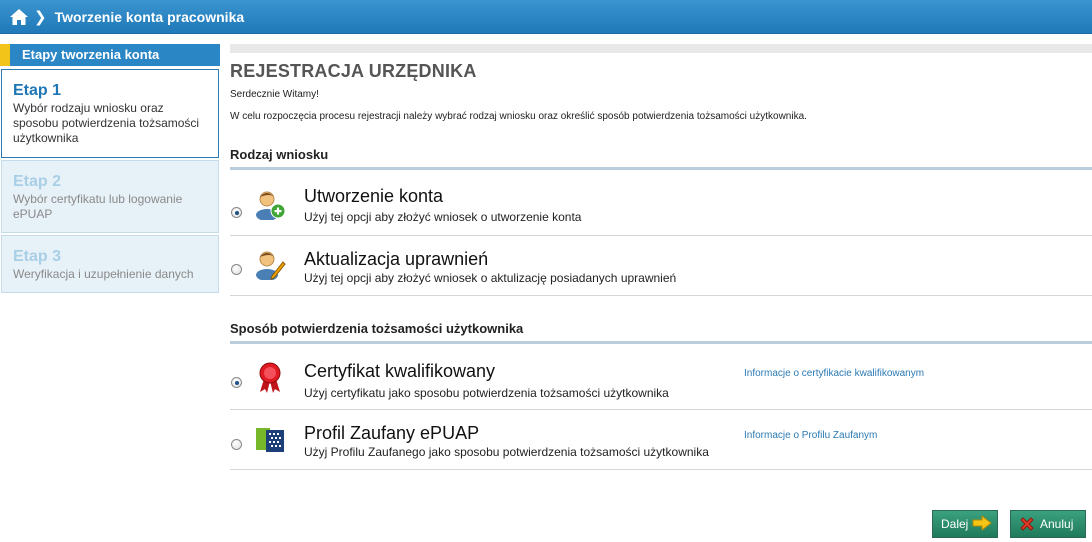 The width and height of the screenshot is (1092, 542). What do you see at coordinates (661, 48) in the screenshot?
I see `divider` at bounding box center [661, 48].